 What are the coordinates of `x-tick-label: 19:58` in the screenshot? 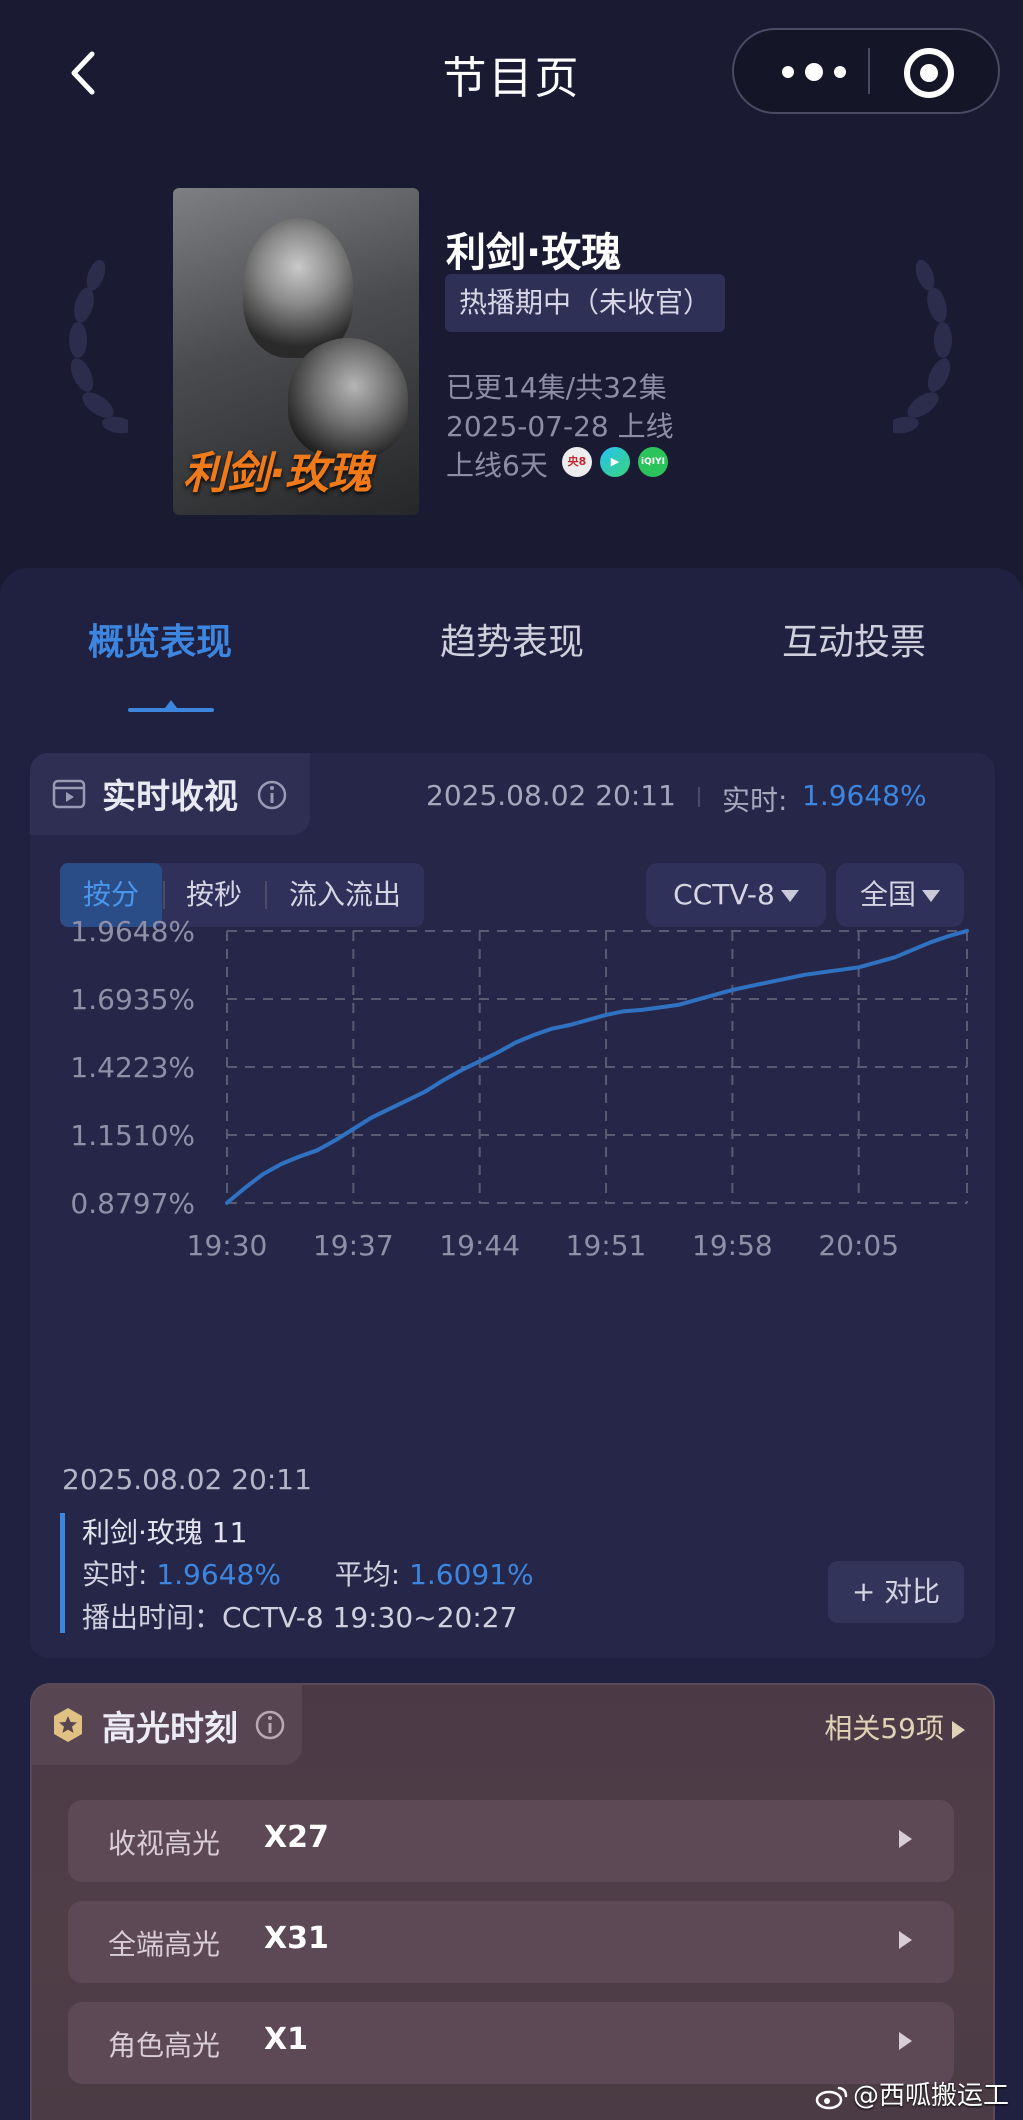 It's located at (732, 1245).